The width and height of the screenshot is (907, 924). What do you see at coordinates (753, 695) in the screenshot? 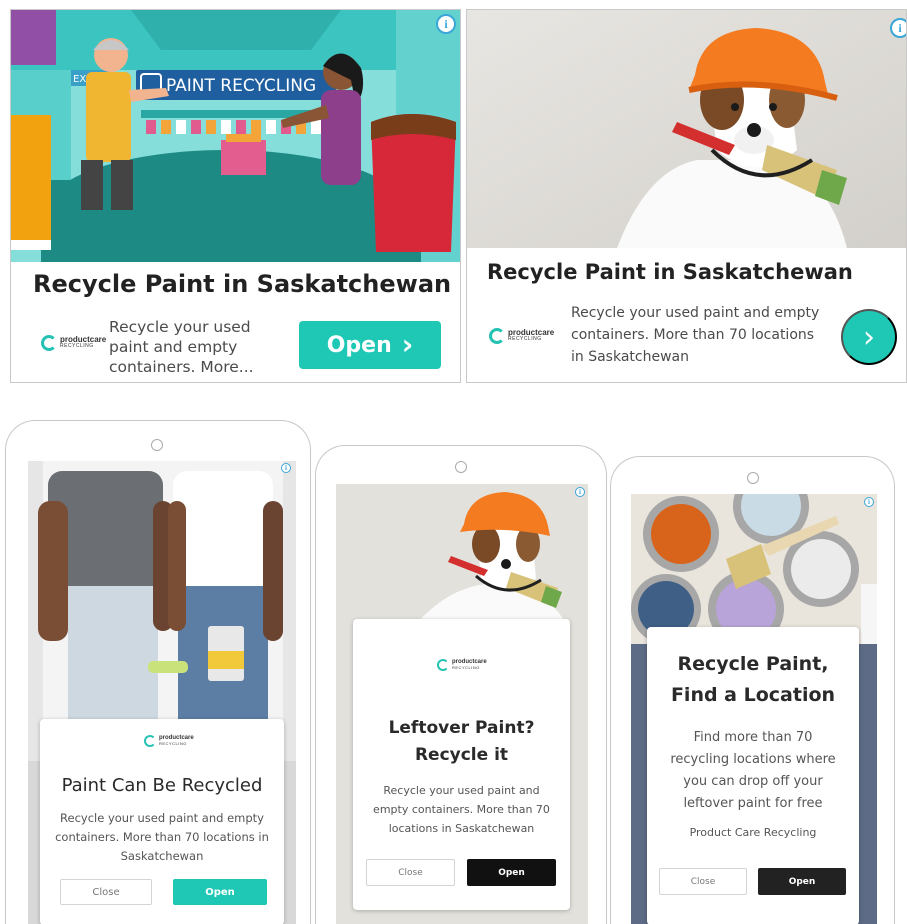
I see `phone-3-title-line2: Find a Location` at bounding box center [753, 695].